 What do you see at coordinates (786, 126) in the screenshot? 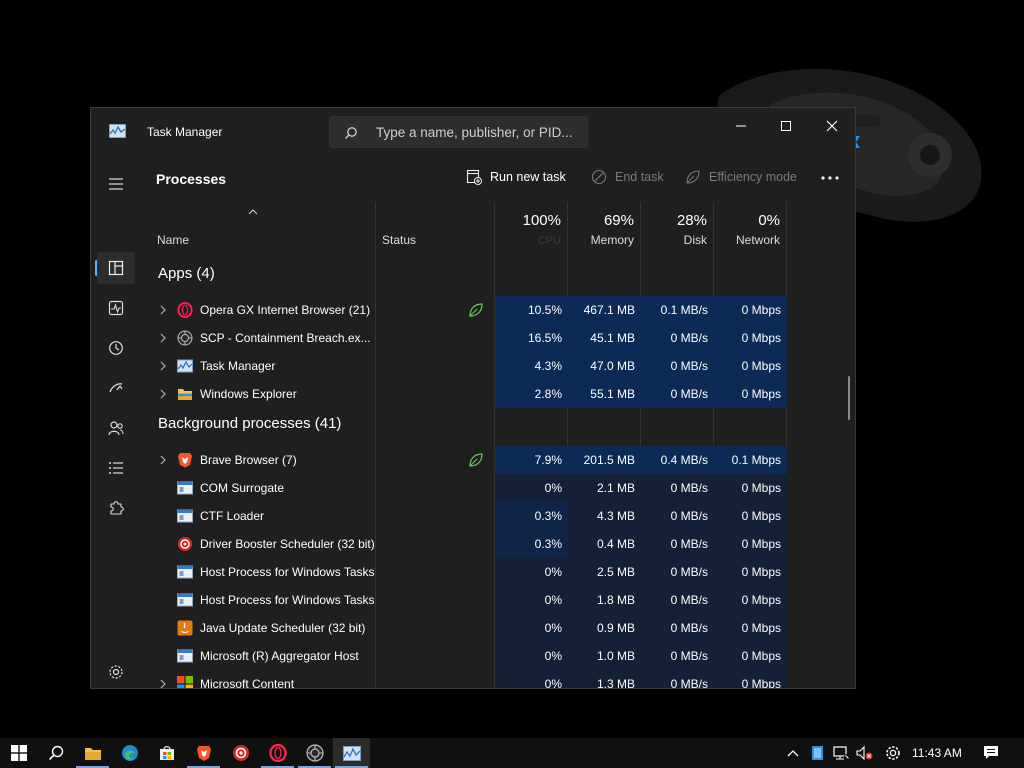
I see `maximize-button` at bounding box center [786, 126].